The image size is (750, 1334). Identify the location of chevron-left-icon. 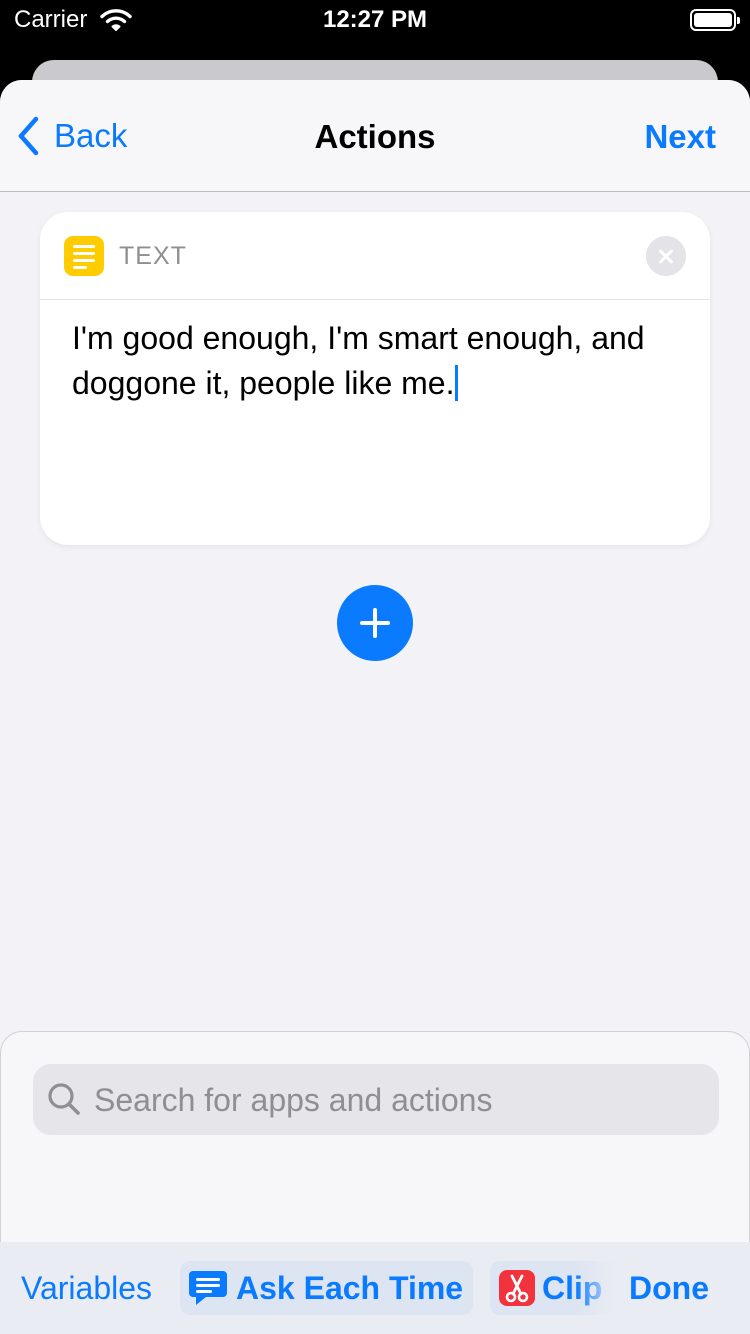
(28, 136).